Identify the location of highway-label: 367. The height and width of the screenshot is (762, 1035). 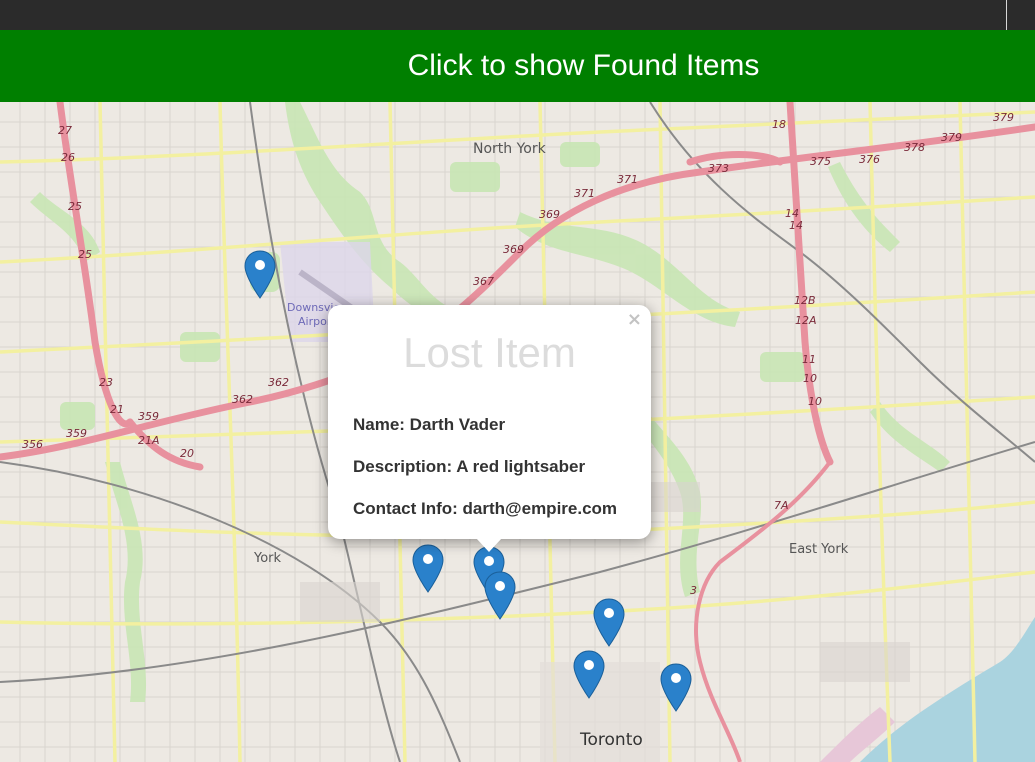
(483, 281).